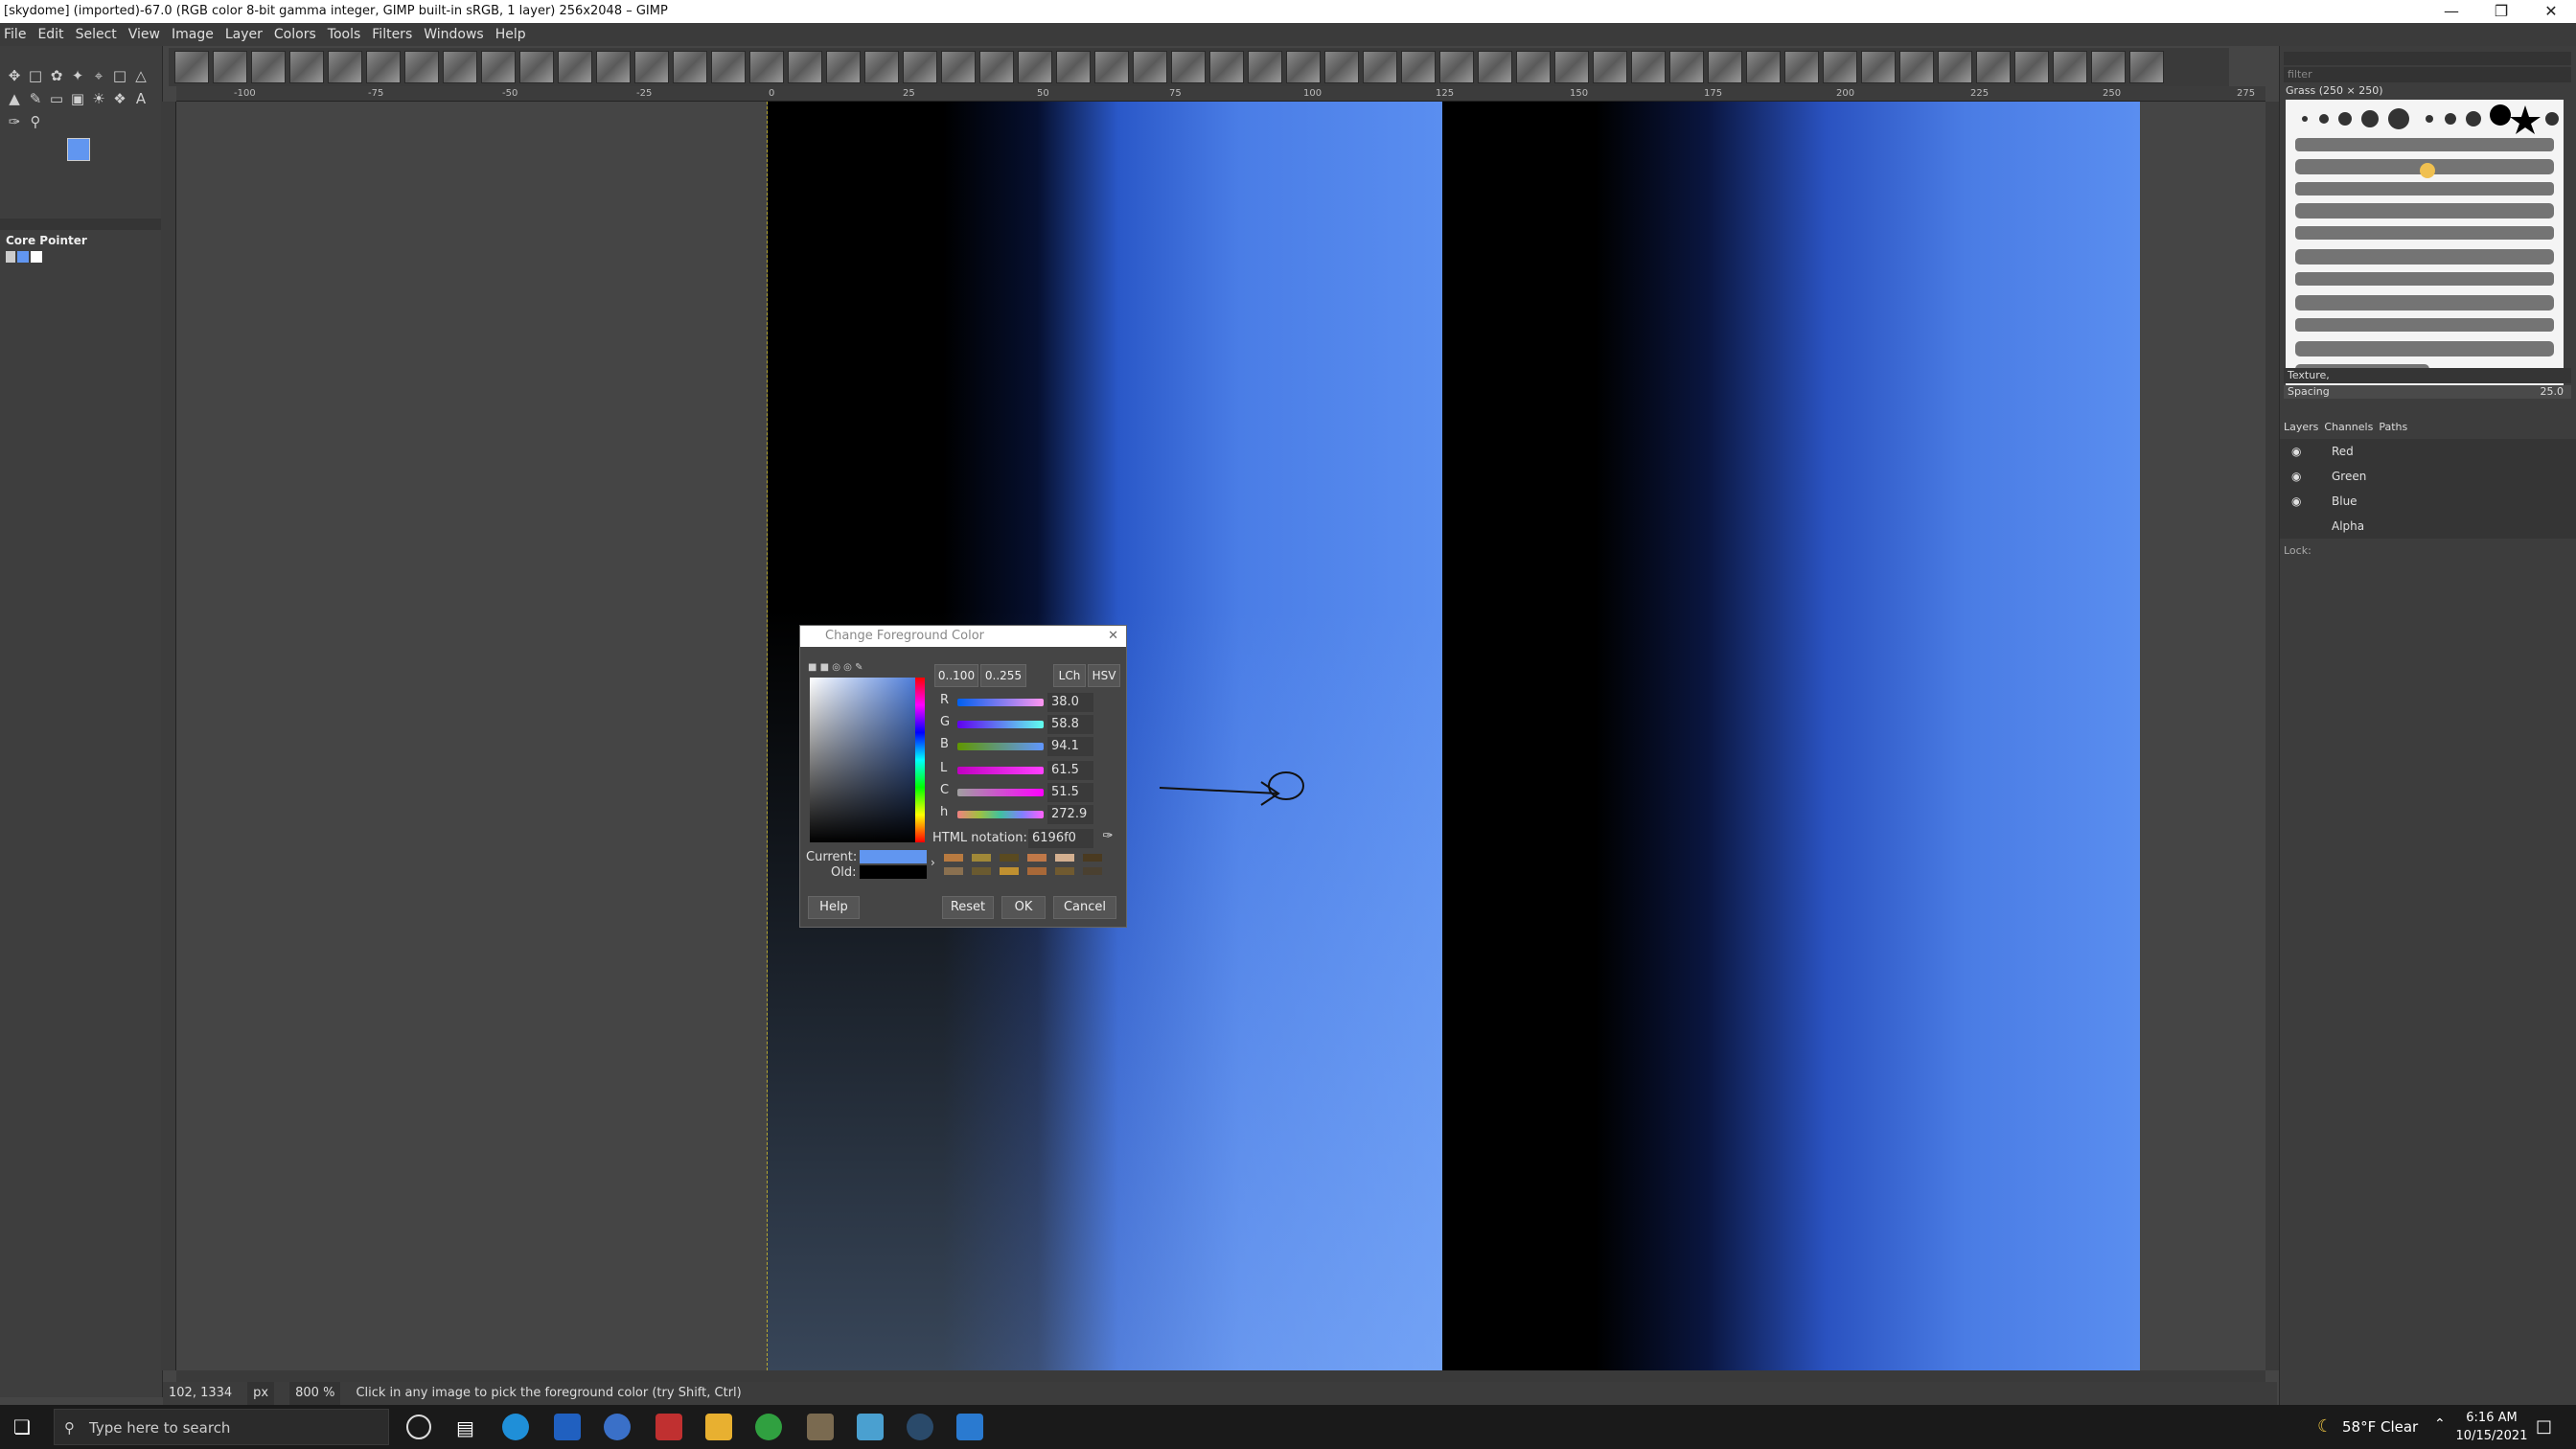  I want to click on brush-thumbnails, so click(2425, 248).